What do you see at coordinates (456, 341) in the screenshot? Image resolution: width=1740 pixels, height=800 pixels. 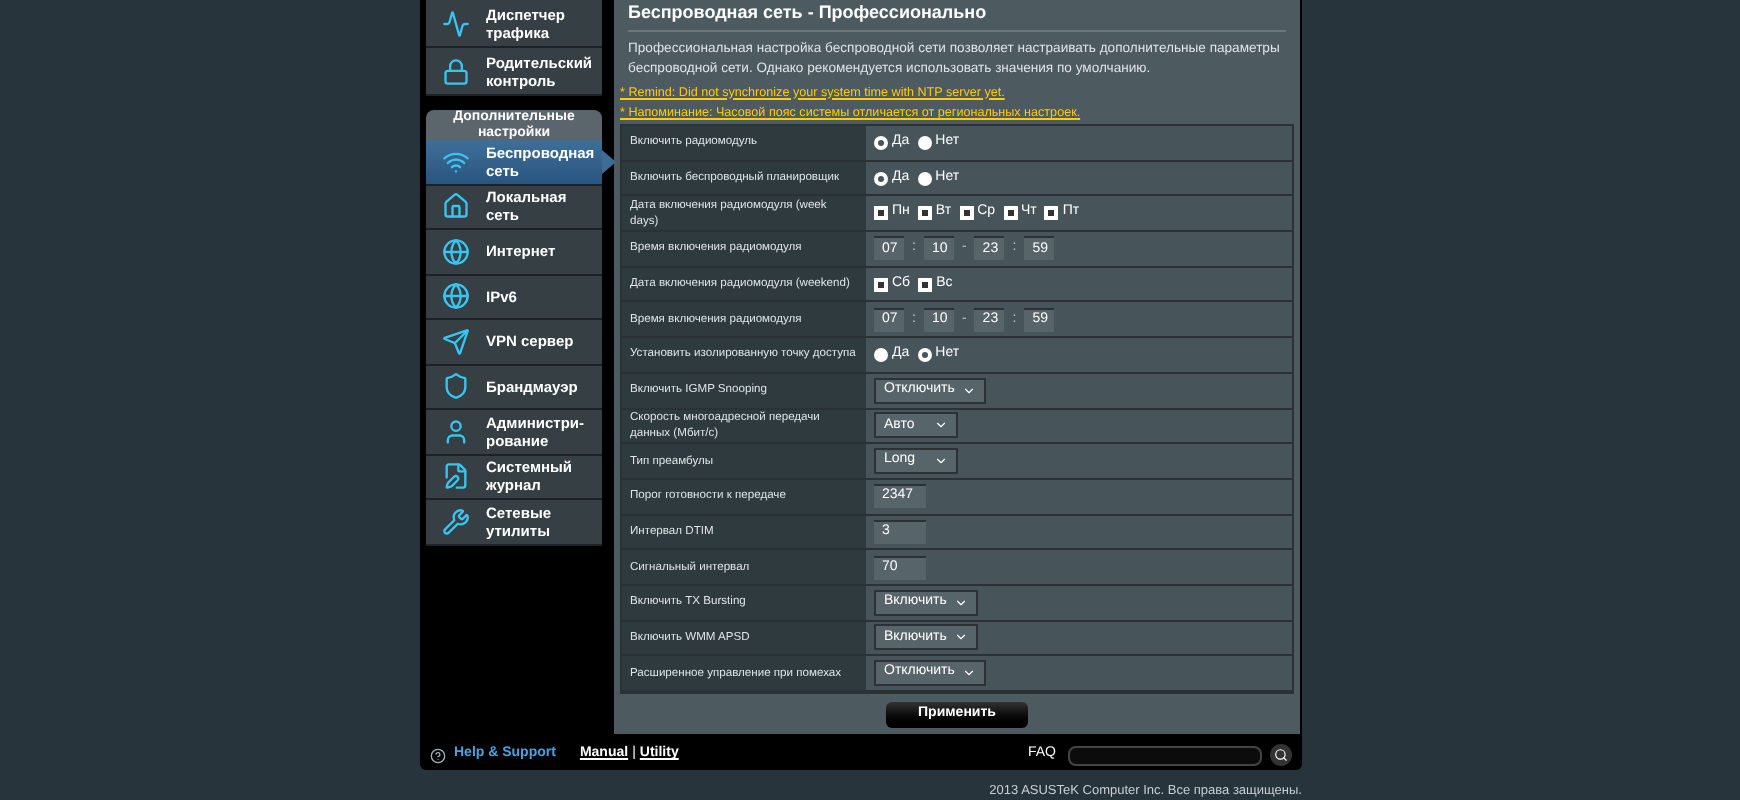 I see `plane-icon` at bounding box center [456, 341].